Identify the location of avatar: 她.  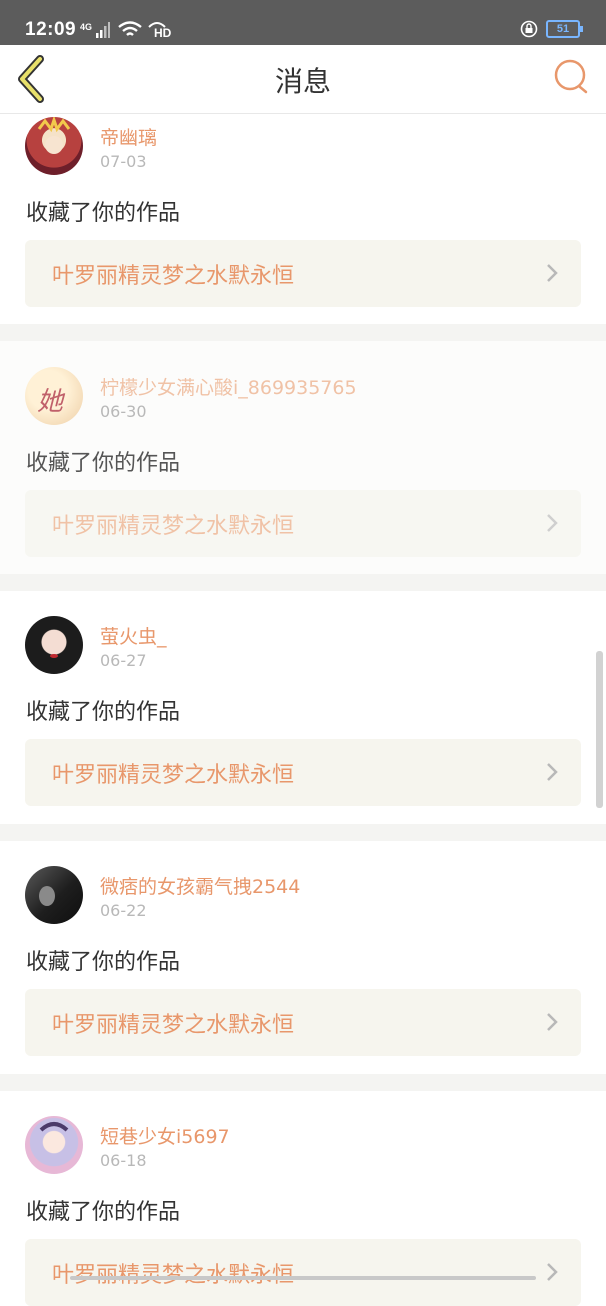
(54, 396).